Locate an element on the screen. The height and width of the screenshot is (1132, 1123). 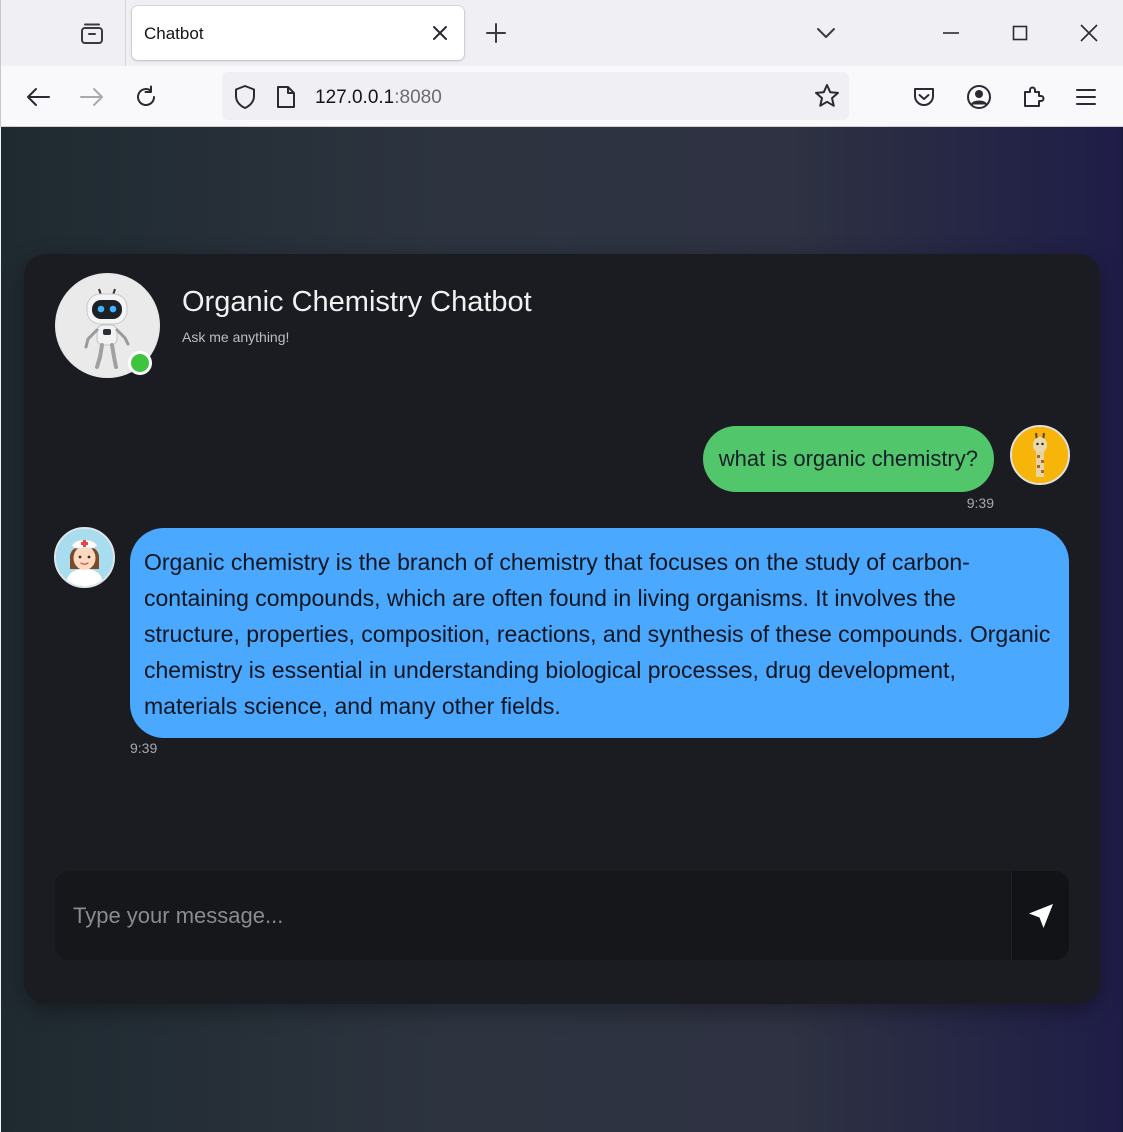
maximize-icon is located at coordinates (1020, 33).